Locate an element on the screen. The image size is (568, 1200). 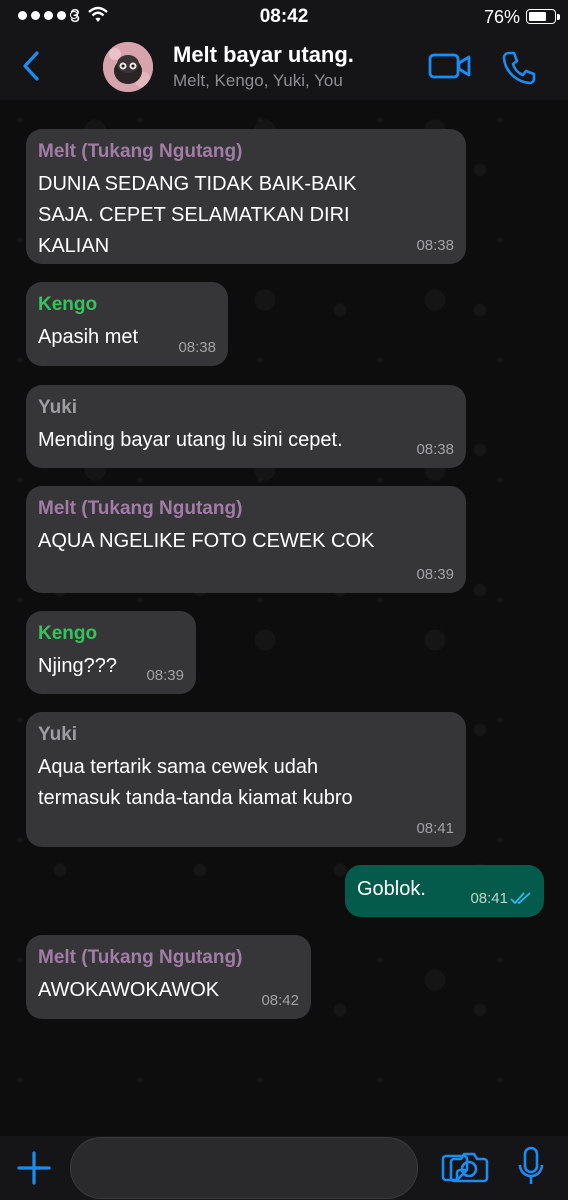
video-call-icon is located at coordinates (450, 66).